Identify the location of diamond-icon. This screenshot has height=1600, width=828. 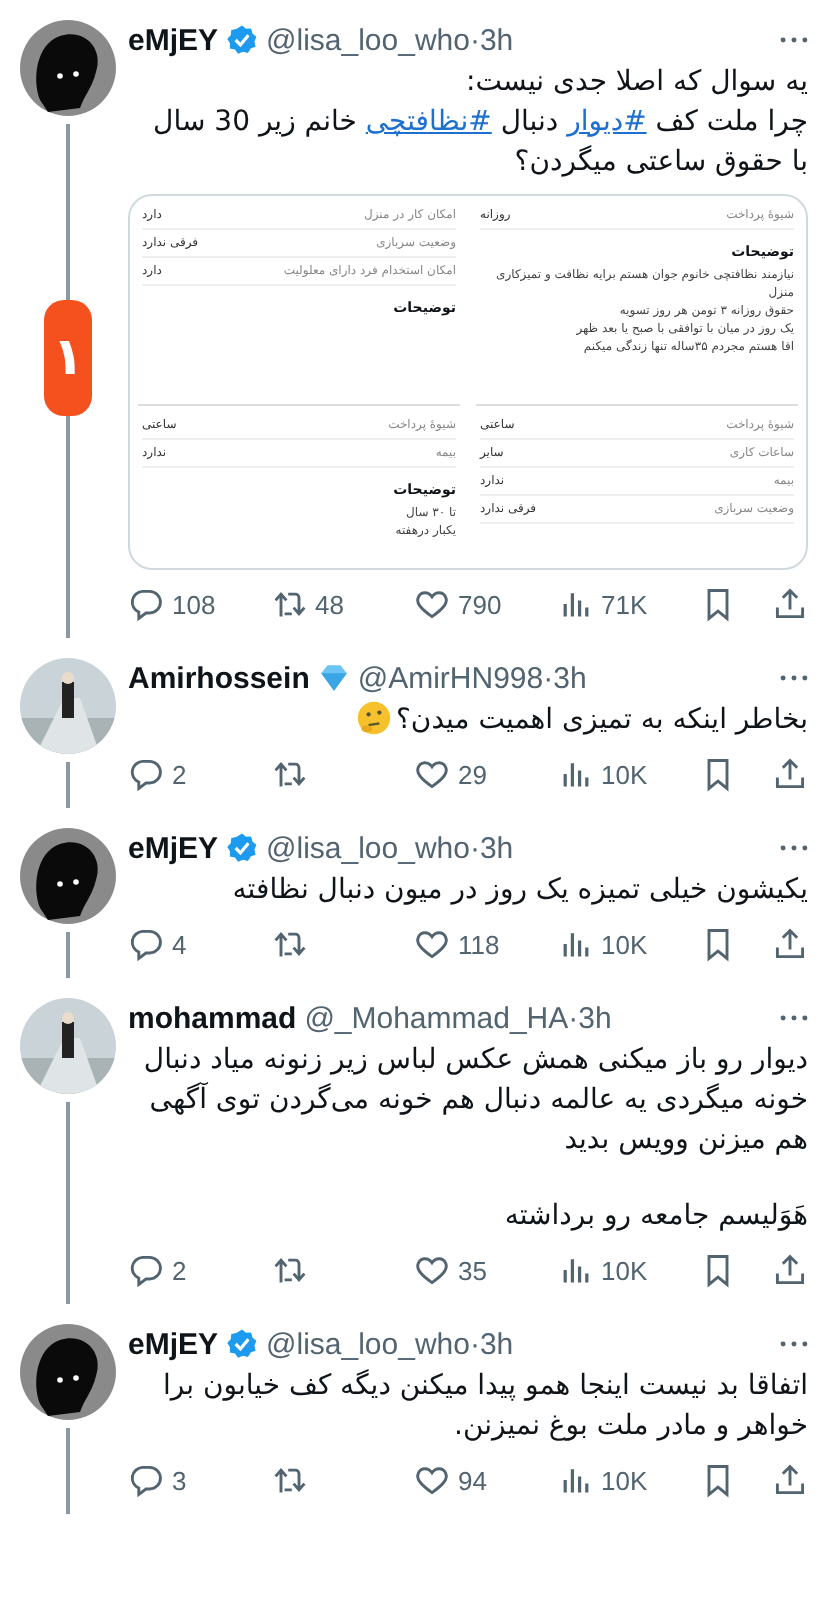
(333, 678).